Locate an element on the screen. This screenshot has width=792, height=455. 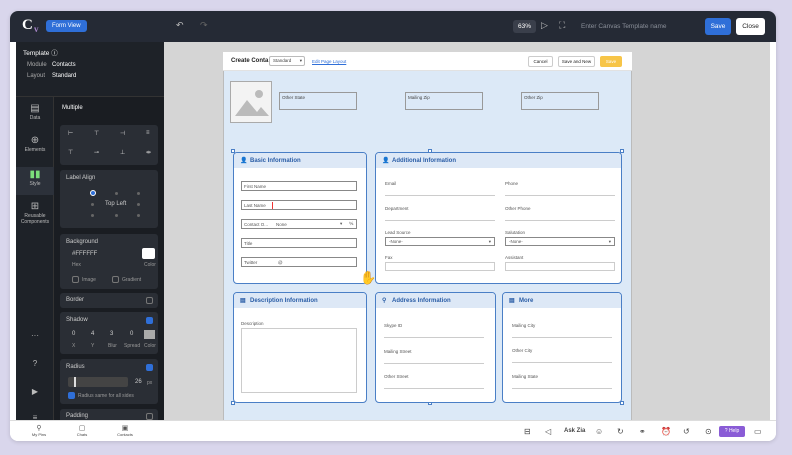
align-bottom-icon: ⊥ is located at coordinates (122, 152).